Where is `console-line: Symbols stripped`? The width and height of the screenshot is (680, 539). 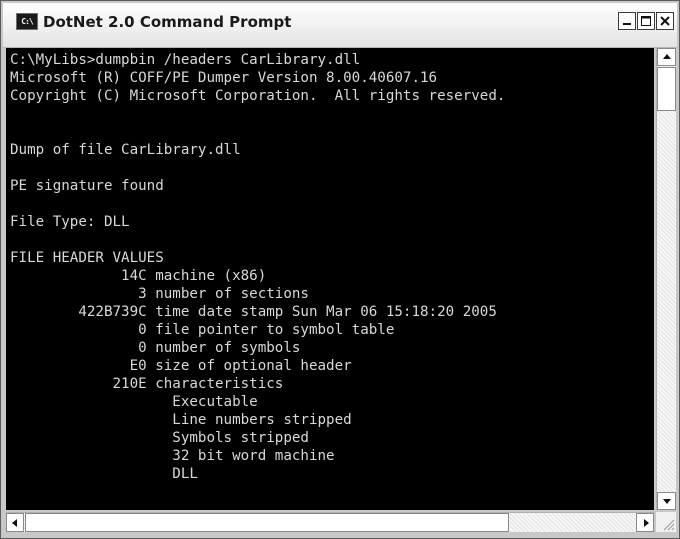
console-line: Symbols stripped is located at coordinates (159, 438).